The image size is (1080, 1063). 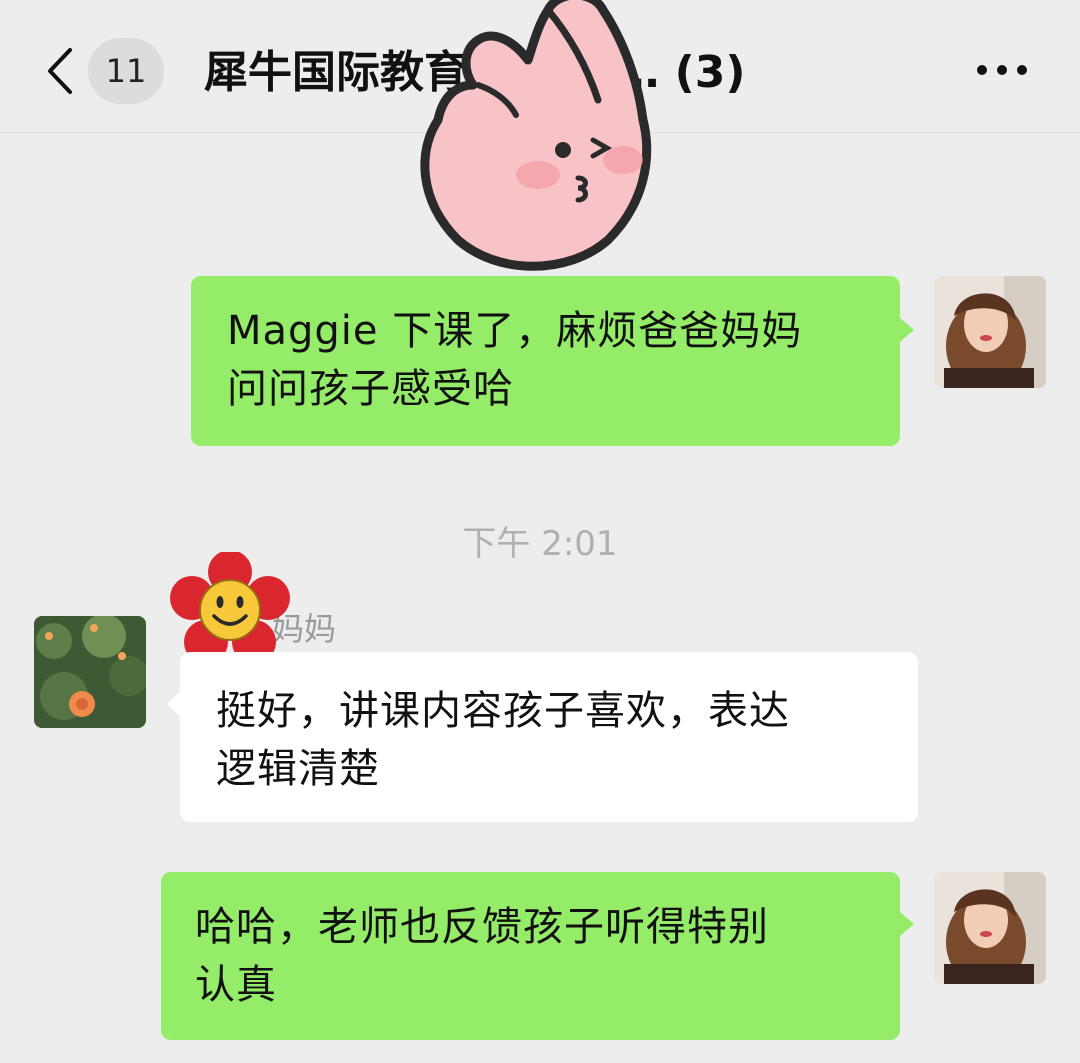 What do you see at coordinates (482, 927) in the screenshot?
I see `message-text: 哈哈，老师也反馈孩子听得特别` at bounding box center [482, 927].